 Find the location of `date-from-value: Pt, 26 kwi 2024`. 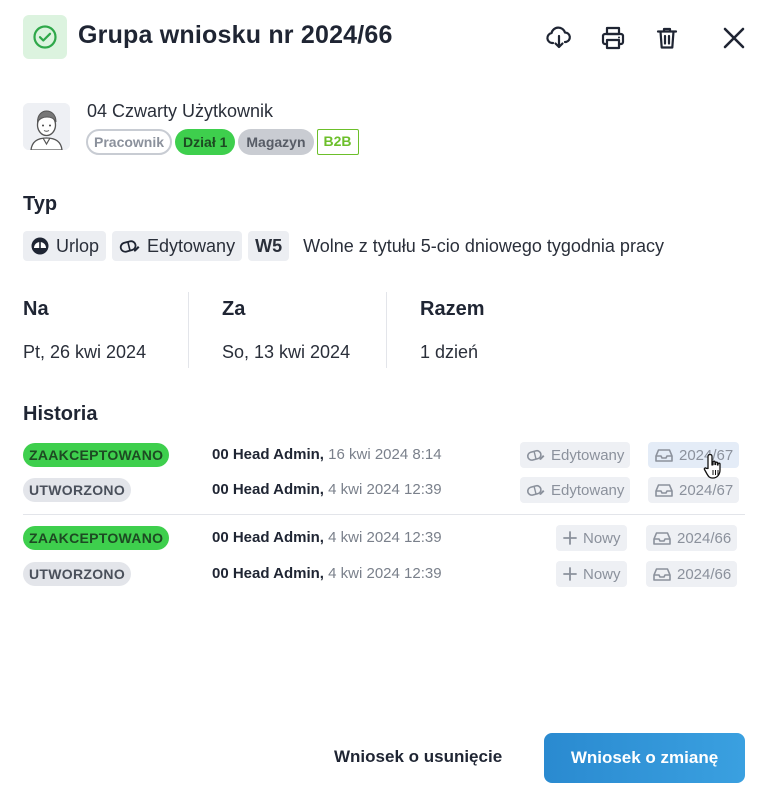

date-from-value: Pt, 26 kwi 2024 is located at coordinates (85, 352).